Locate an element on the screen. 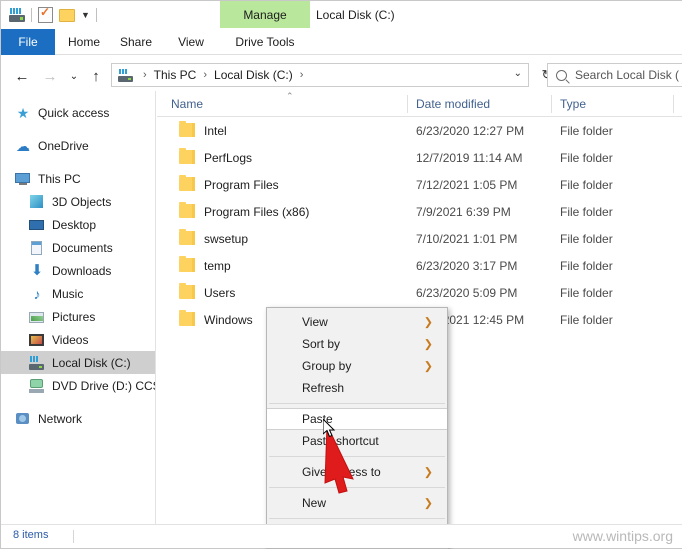 Image resolution: width=682 pixels, height=549 pixels. contextual-tab-header: Manage is located at coordinates (265, 14).